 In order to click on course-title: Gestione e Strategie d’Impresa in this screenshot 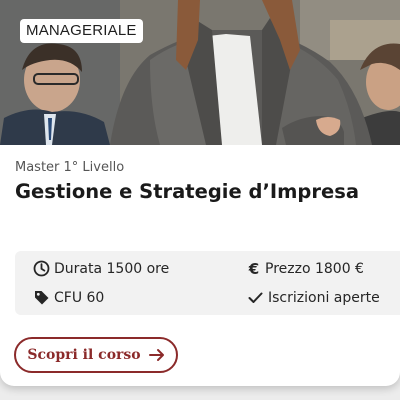, I will do `click(187, 191)`.